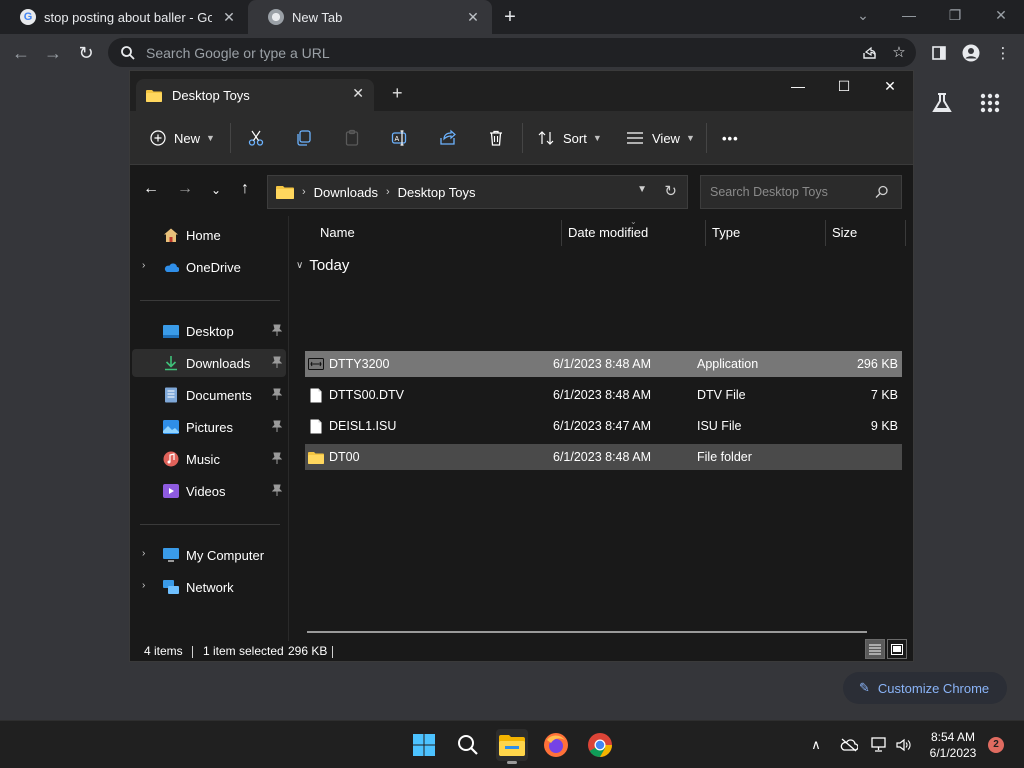  What do you see at coordinates (955, 15) in the screenshot?
I see `restore-button: ❐` at bounding box center [955, 15].